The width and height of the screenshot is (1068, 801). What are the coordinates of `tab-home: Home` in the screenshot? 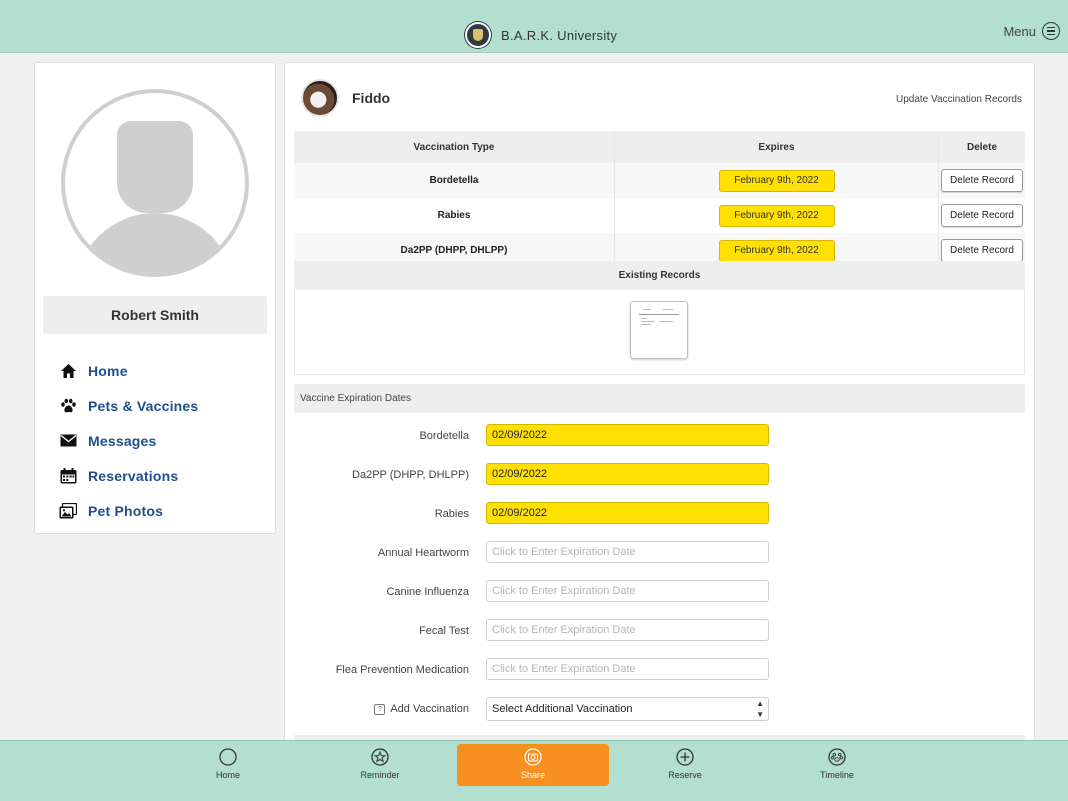 It's located at (228, 765).